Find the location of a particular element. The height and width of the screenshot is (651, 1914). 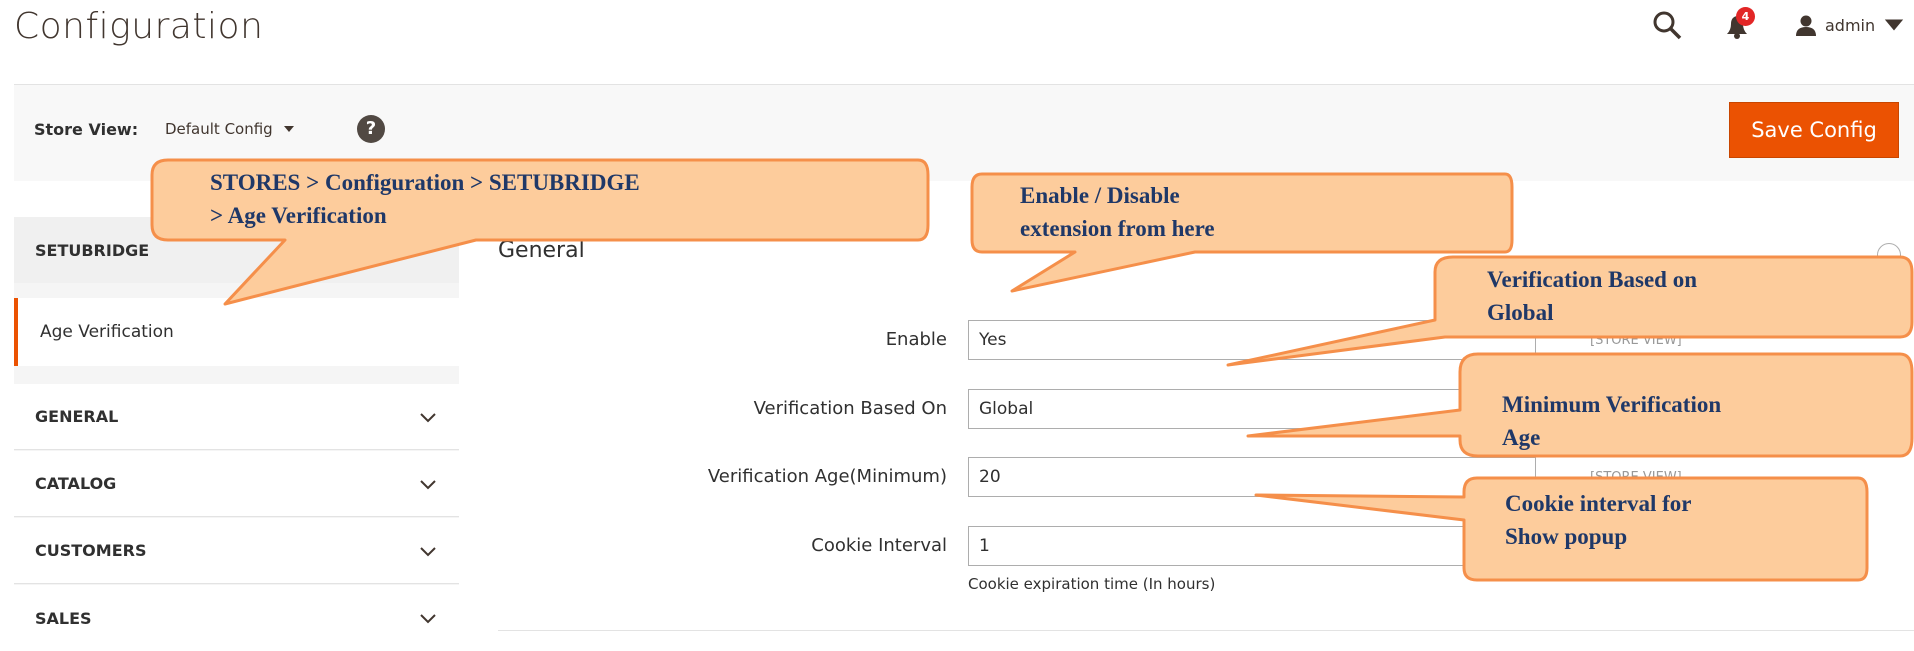

callout-min-age-line-1: Minimum Verification is located at coordinates (1612, 404).